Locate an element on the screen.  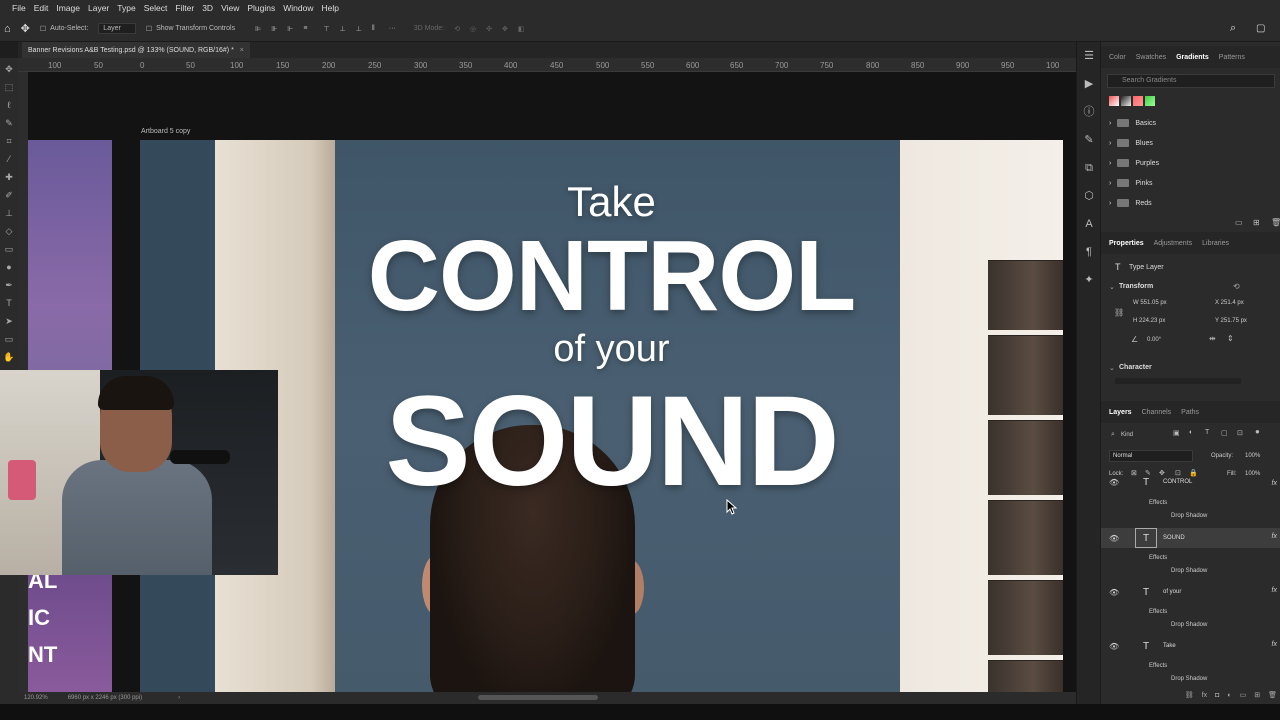
headline-take: Take is located at coordinates (601, 202).